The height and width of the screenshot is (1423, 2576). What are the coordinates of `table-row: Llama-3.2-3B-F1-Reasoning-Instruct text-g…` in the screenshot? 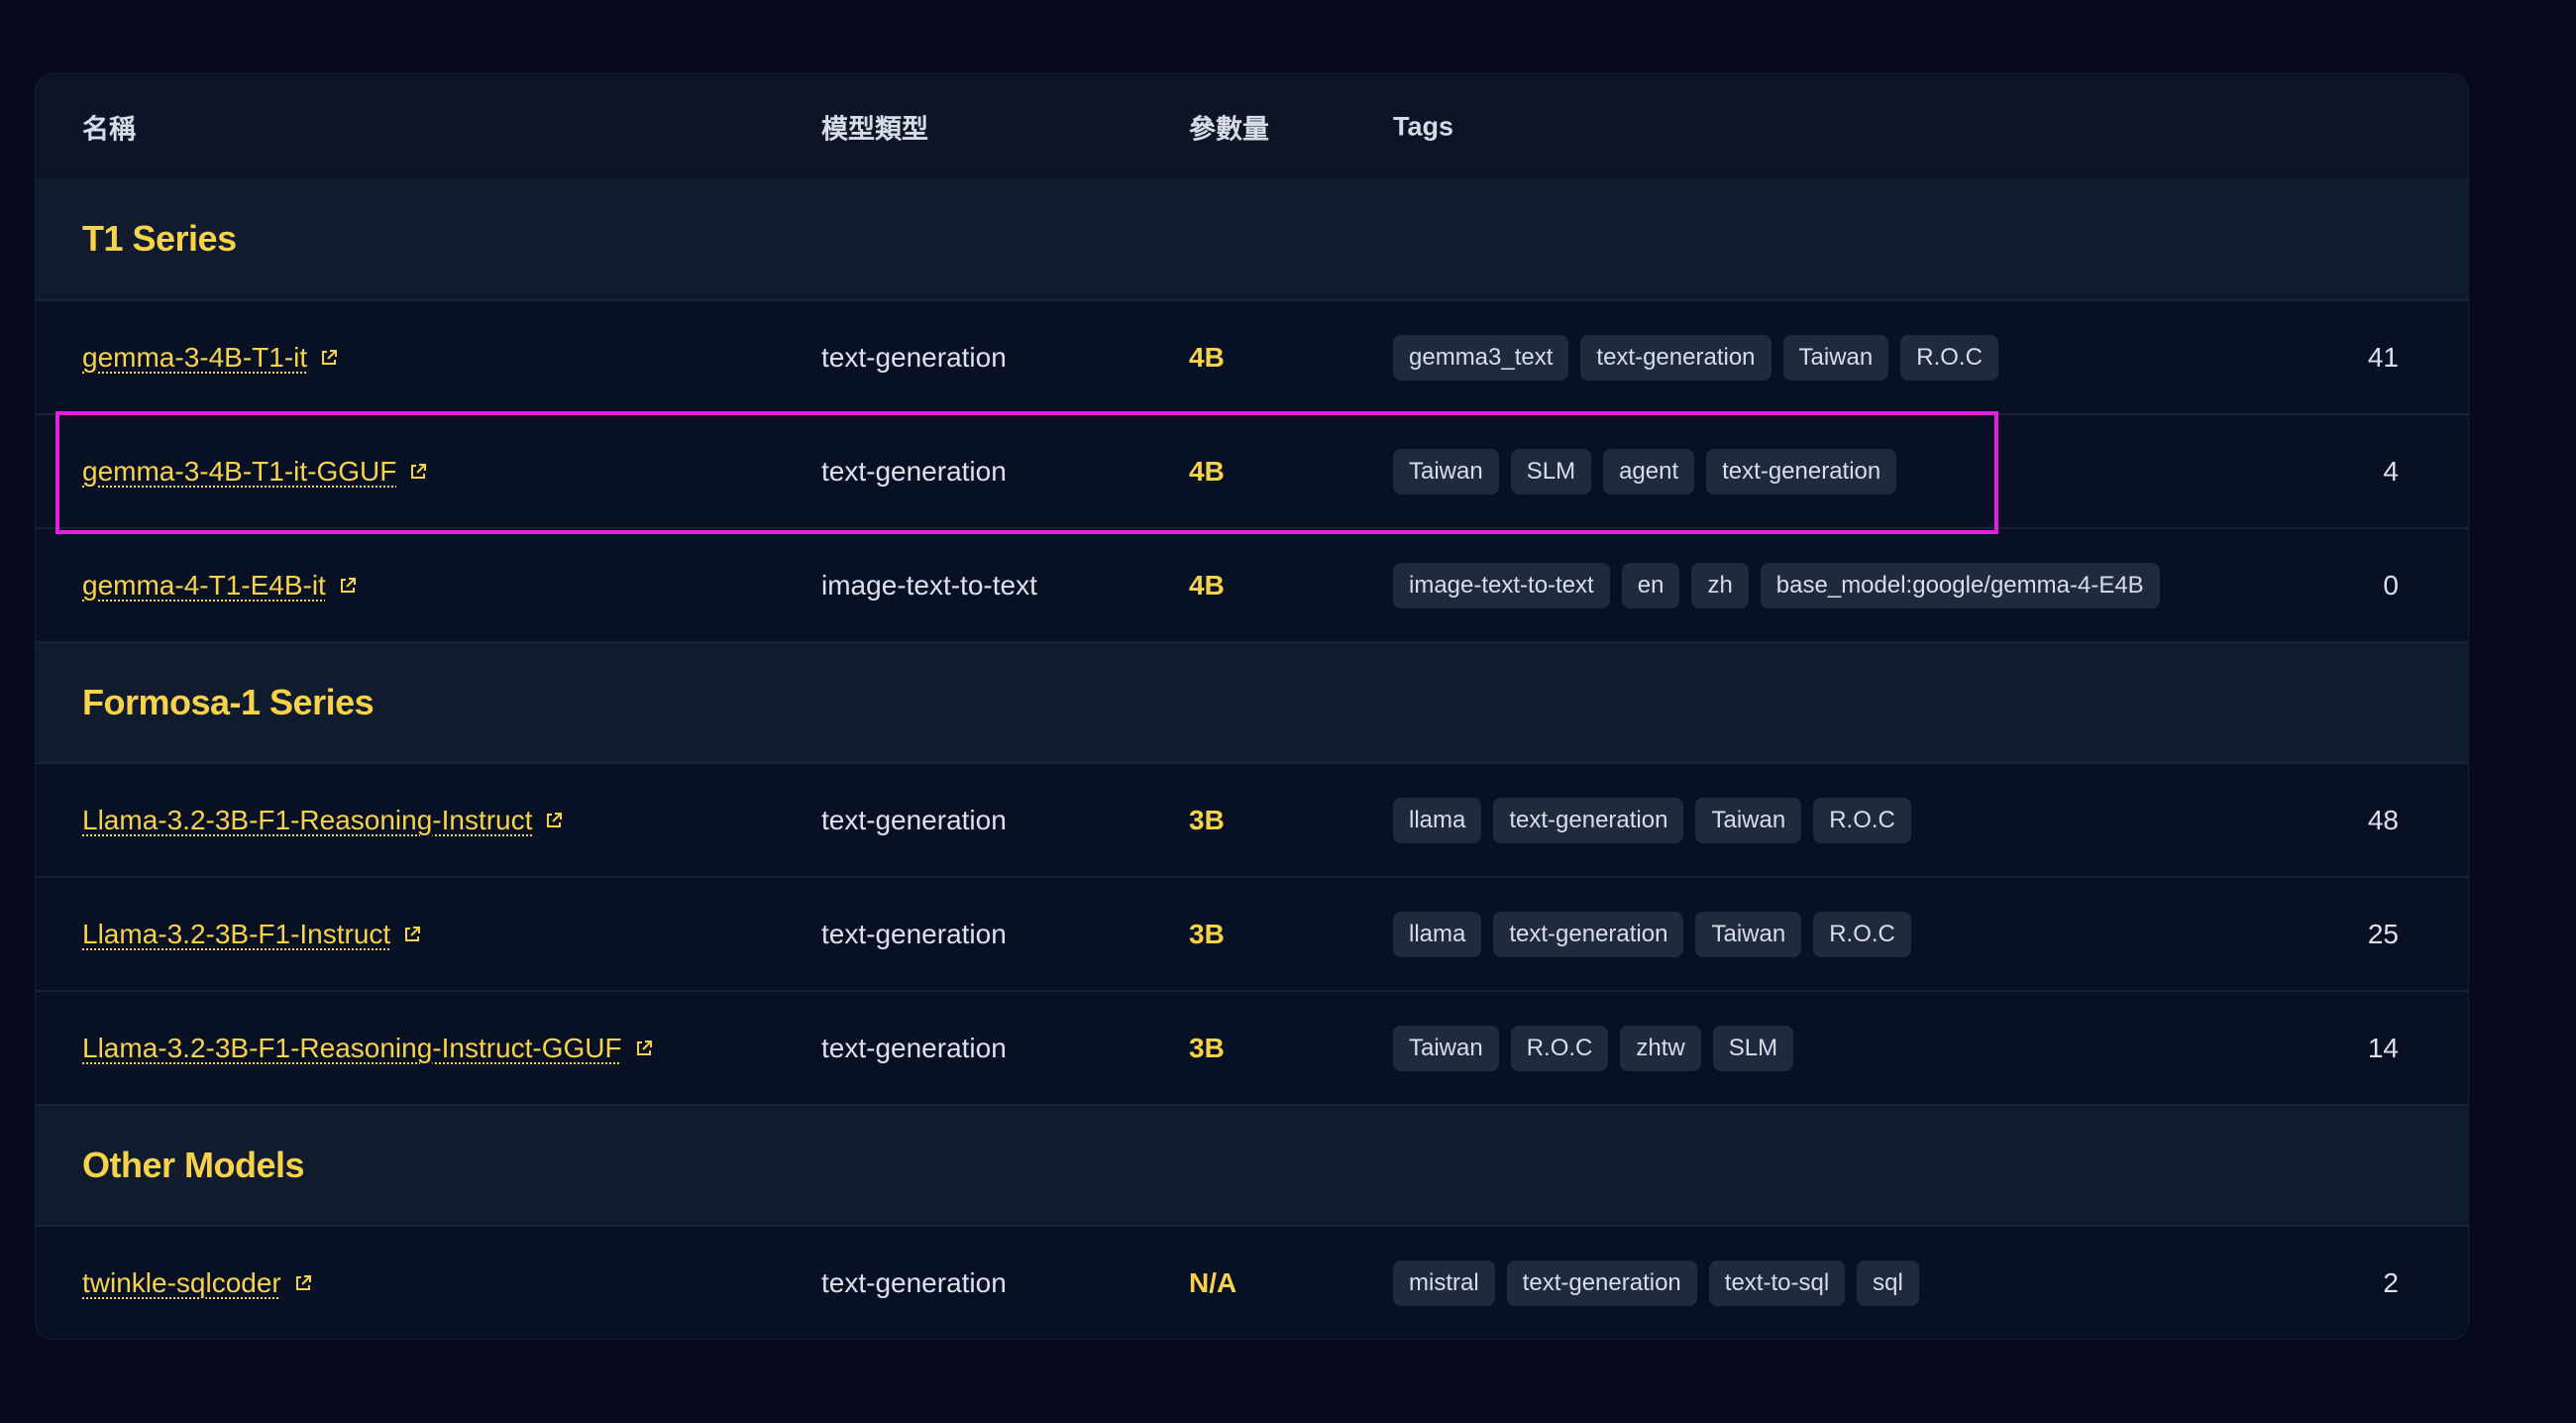 It's located at (1252, 819).